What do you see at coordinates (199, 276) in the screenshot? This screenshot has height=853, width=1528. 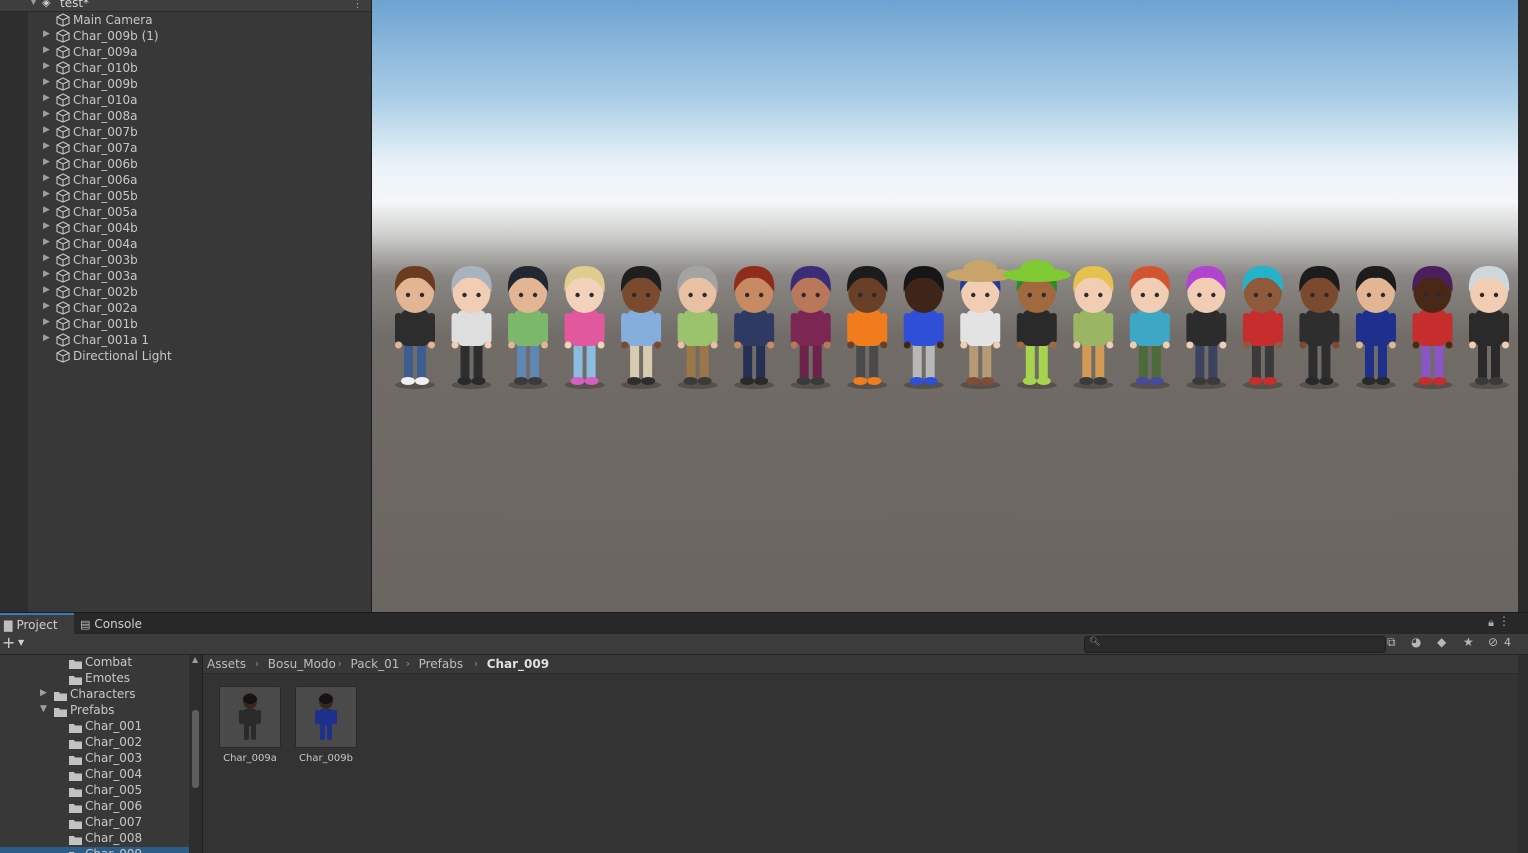 I see `hierarchy-item: ▶ Char_003a` at bounding box center [199, 276].